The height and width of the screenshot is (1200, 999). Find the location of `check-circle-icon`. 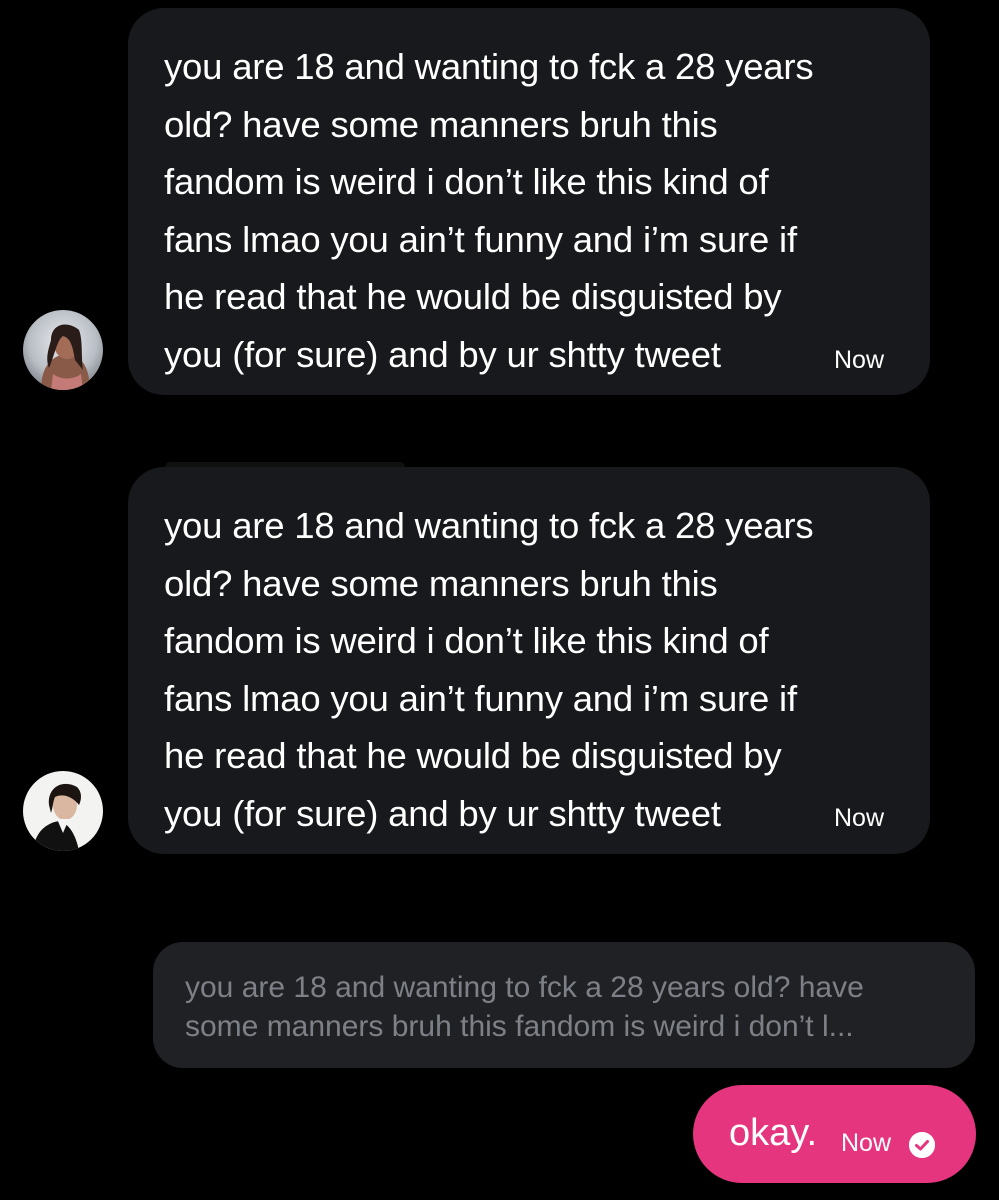

check-circle-icon is located at coordinates (922, 1145).